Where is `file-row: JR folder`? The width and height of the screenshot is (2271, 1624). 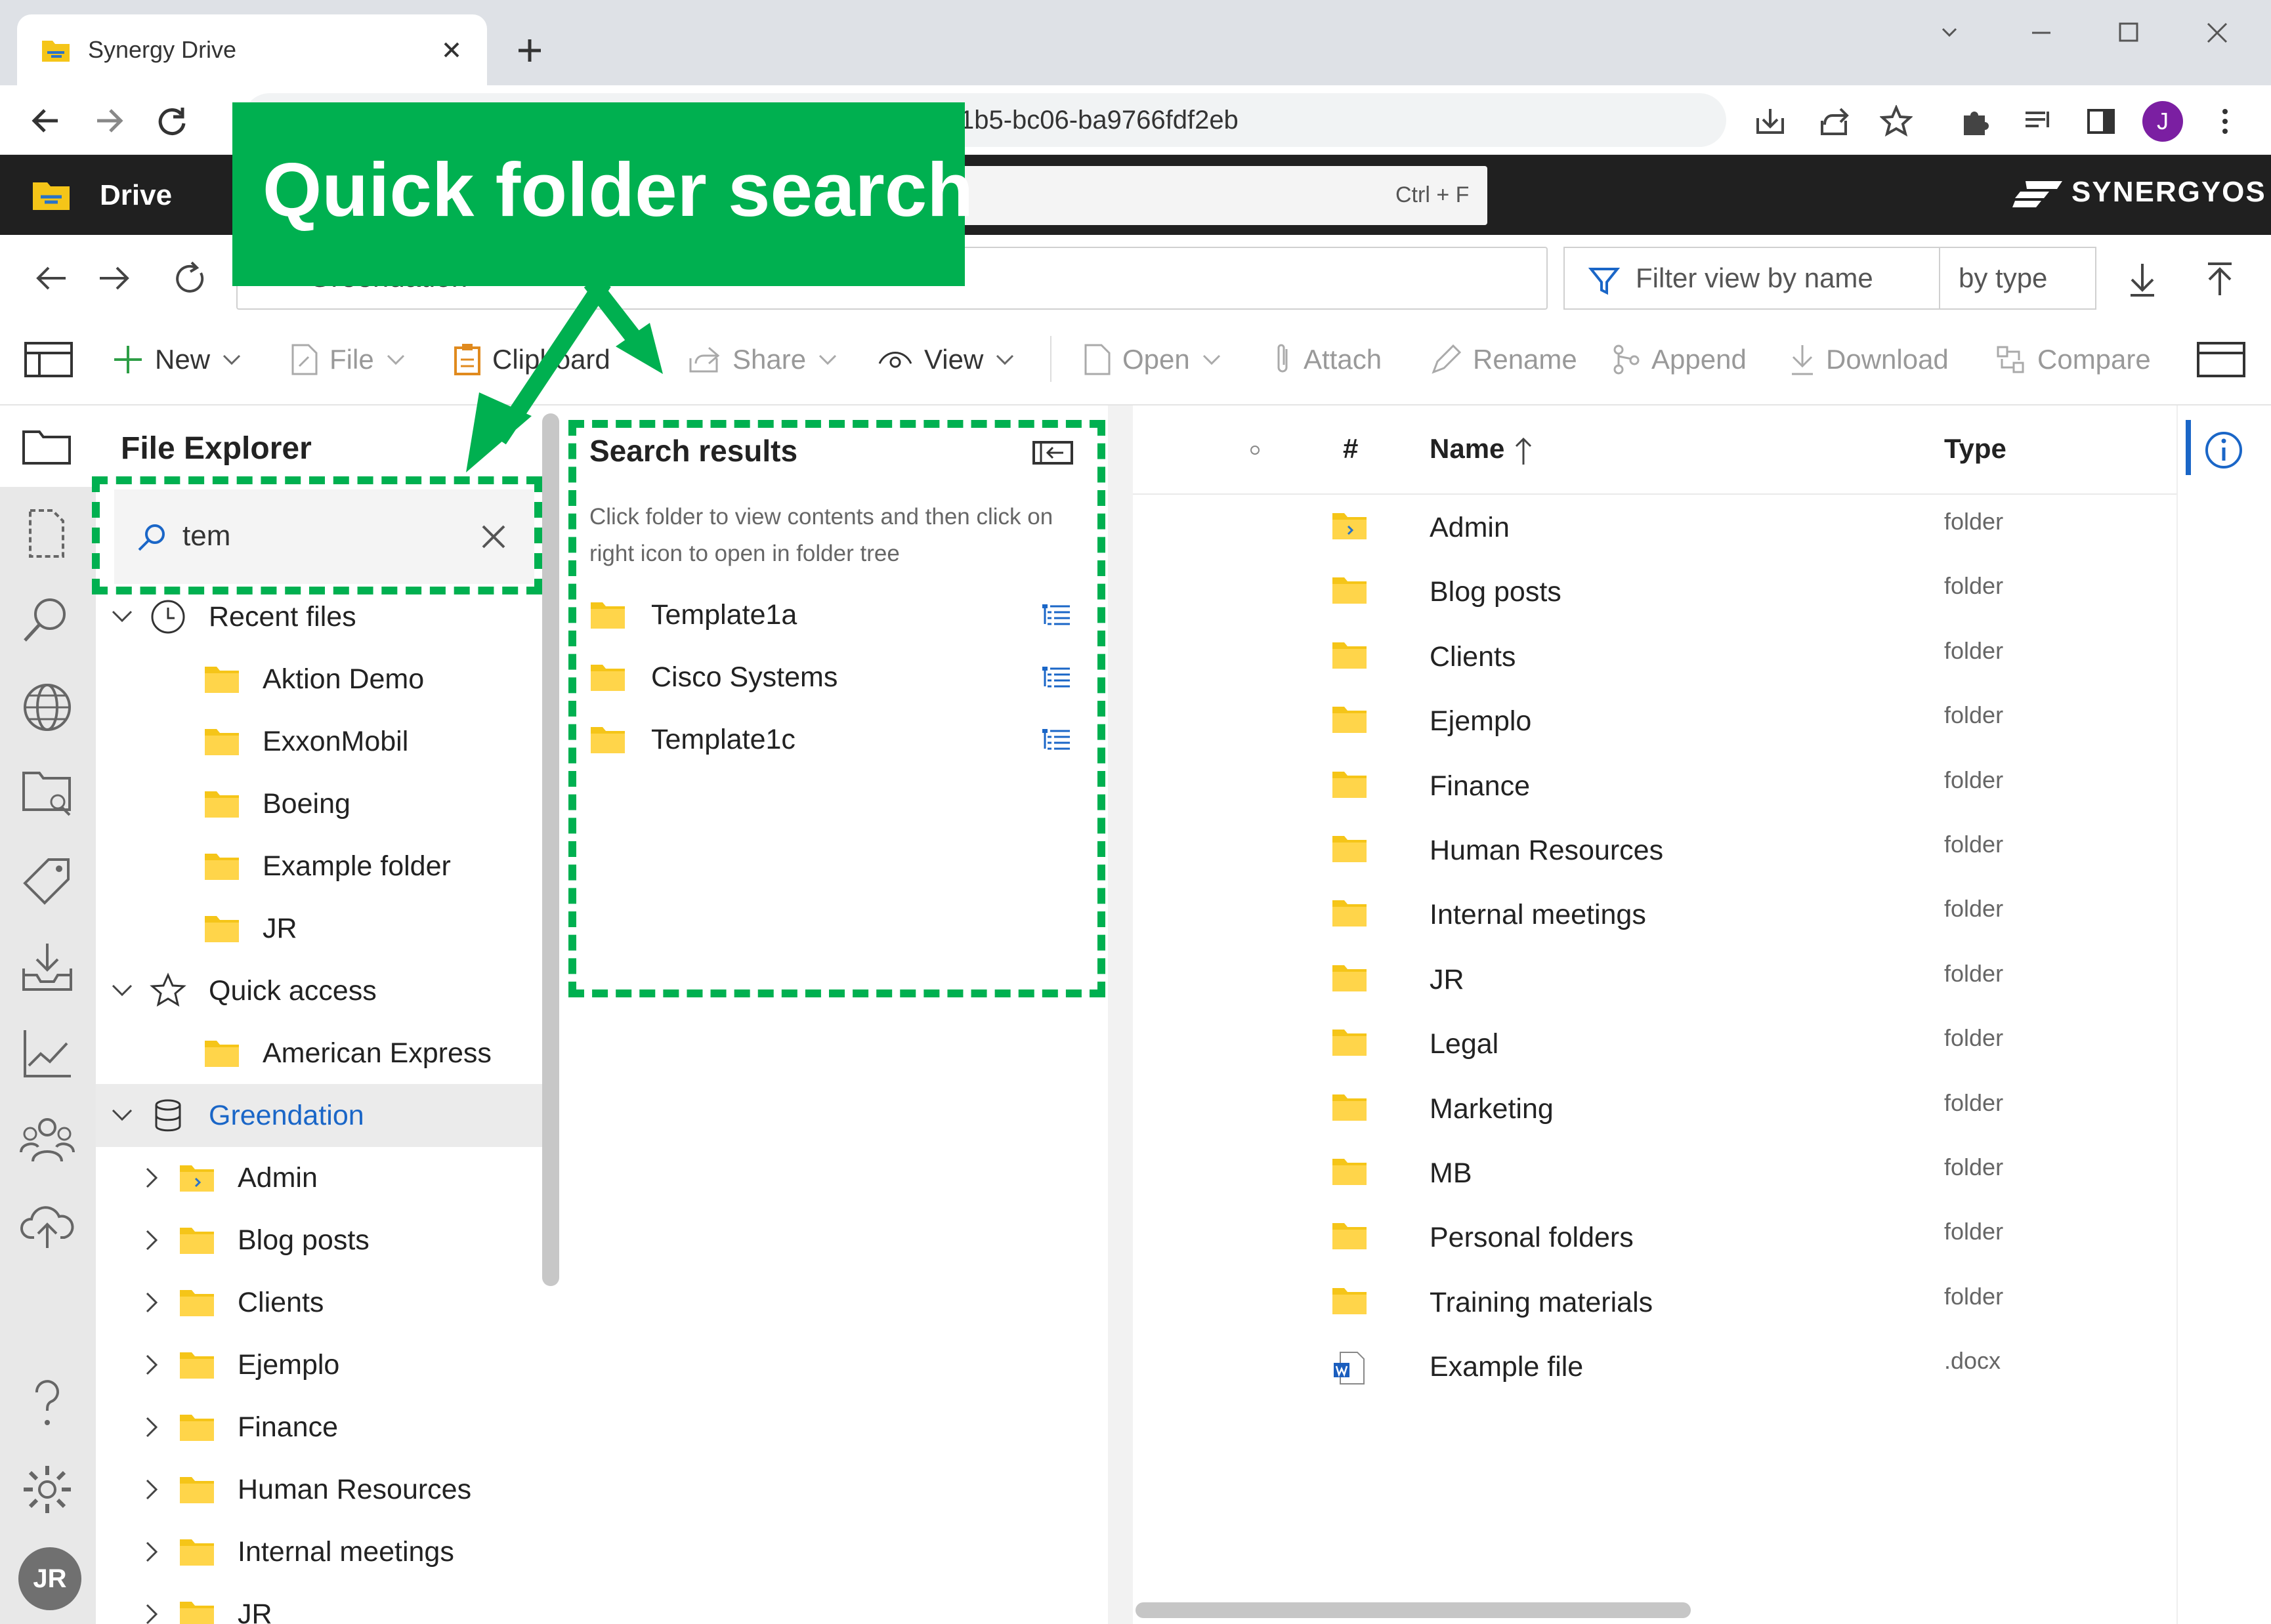 file-row: JR folder is located at coordinates (1654, 980).